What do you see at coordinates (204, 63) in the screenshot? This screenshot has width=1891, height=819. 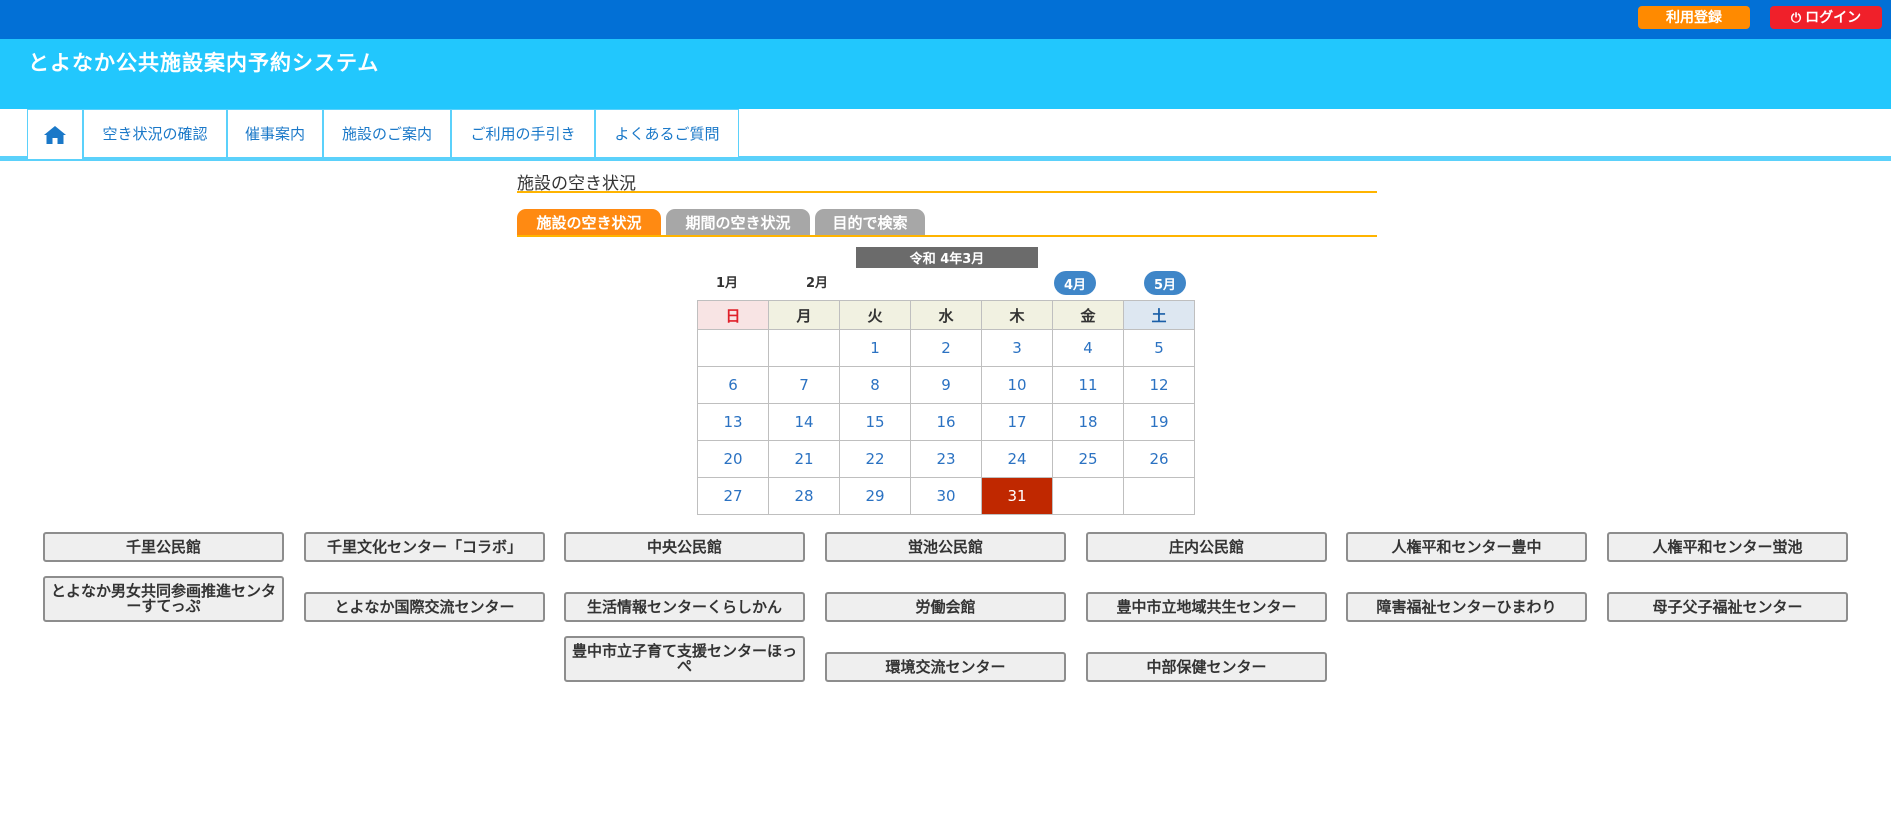 I see `site-title: とよなか公共施設案内予約システム` at bounding box center [204, 63].